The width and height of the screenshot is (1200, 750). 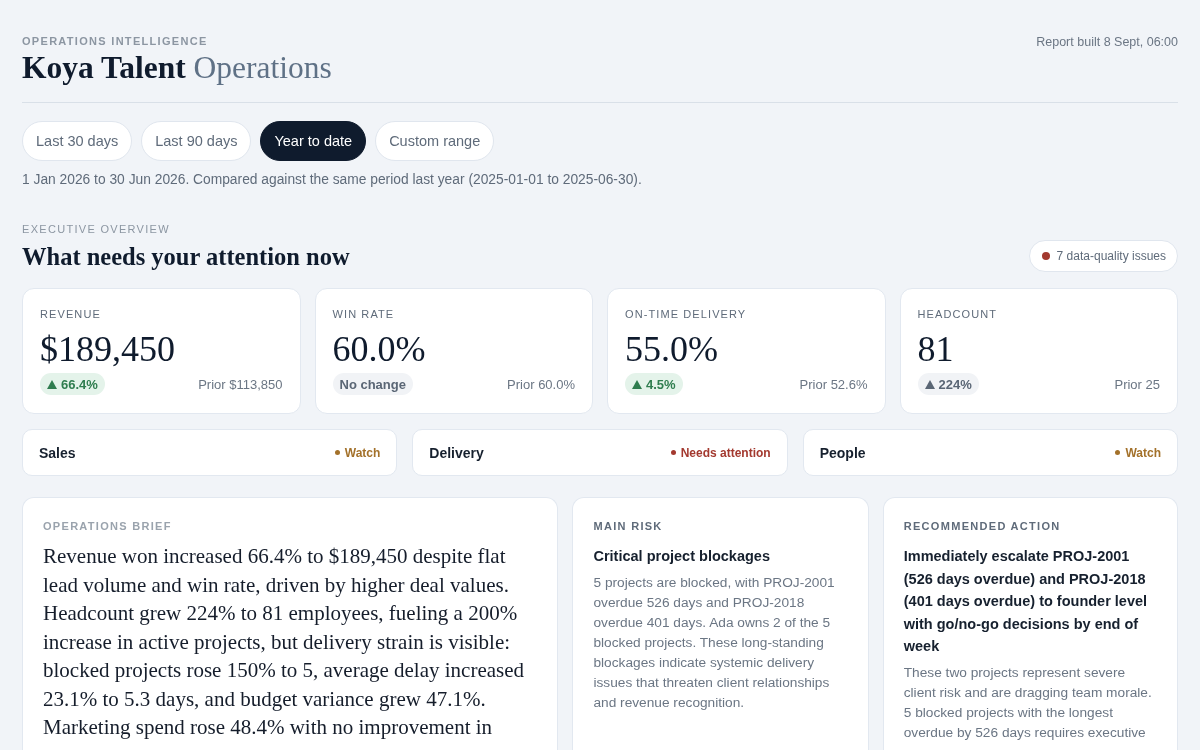 I want to click on kpi-value: 55.0%, so click(x=672, y=349).